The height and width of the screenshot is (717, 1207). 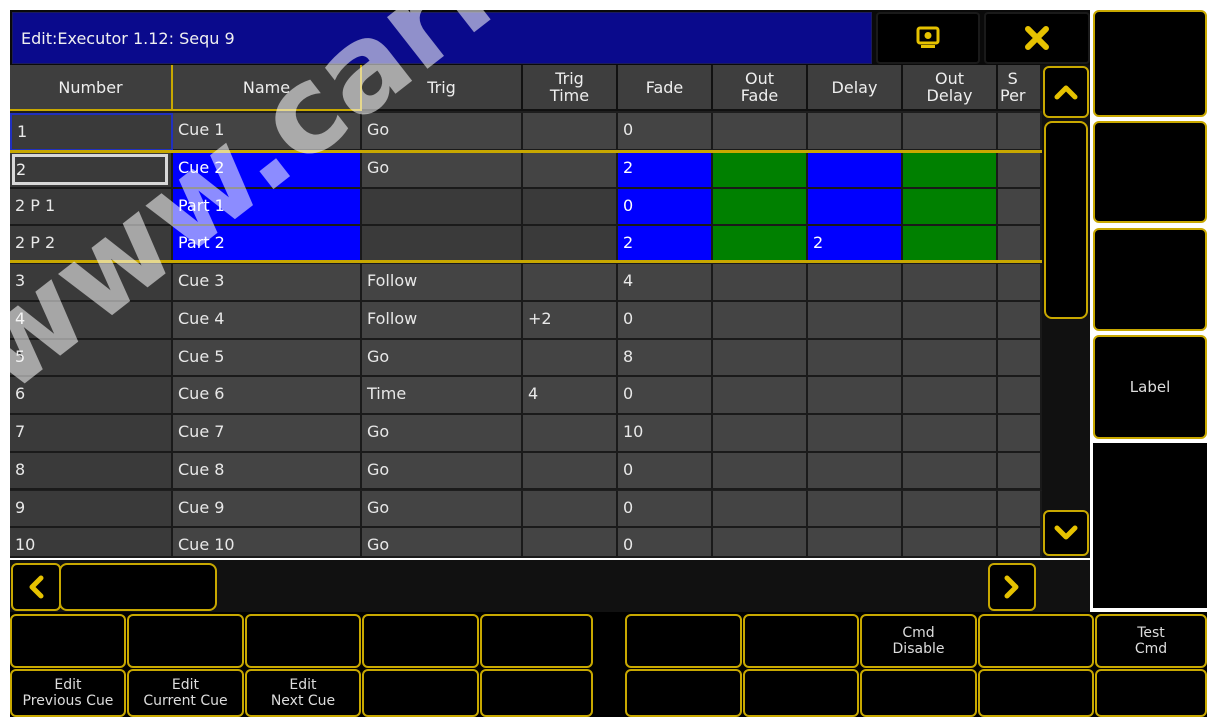 What do you see at coordinates (267, 170) in the screenshot?
I see `cell-name: Cue 2` at bounding box center [267, 170].